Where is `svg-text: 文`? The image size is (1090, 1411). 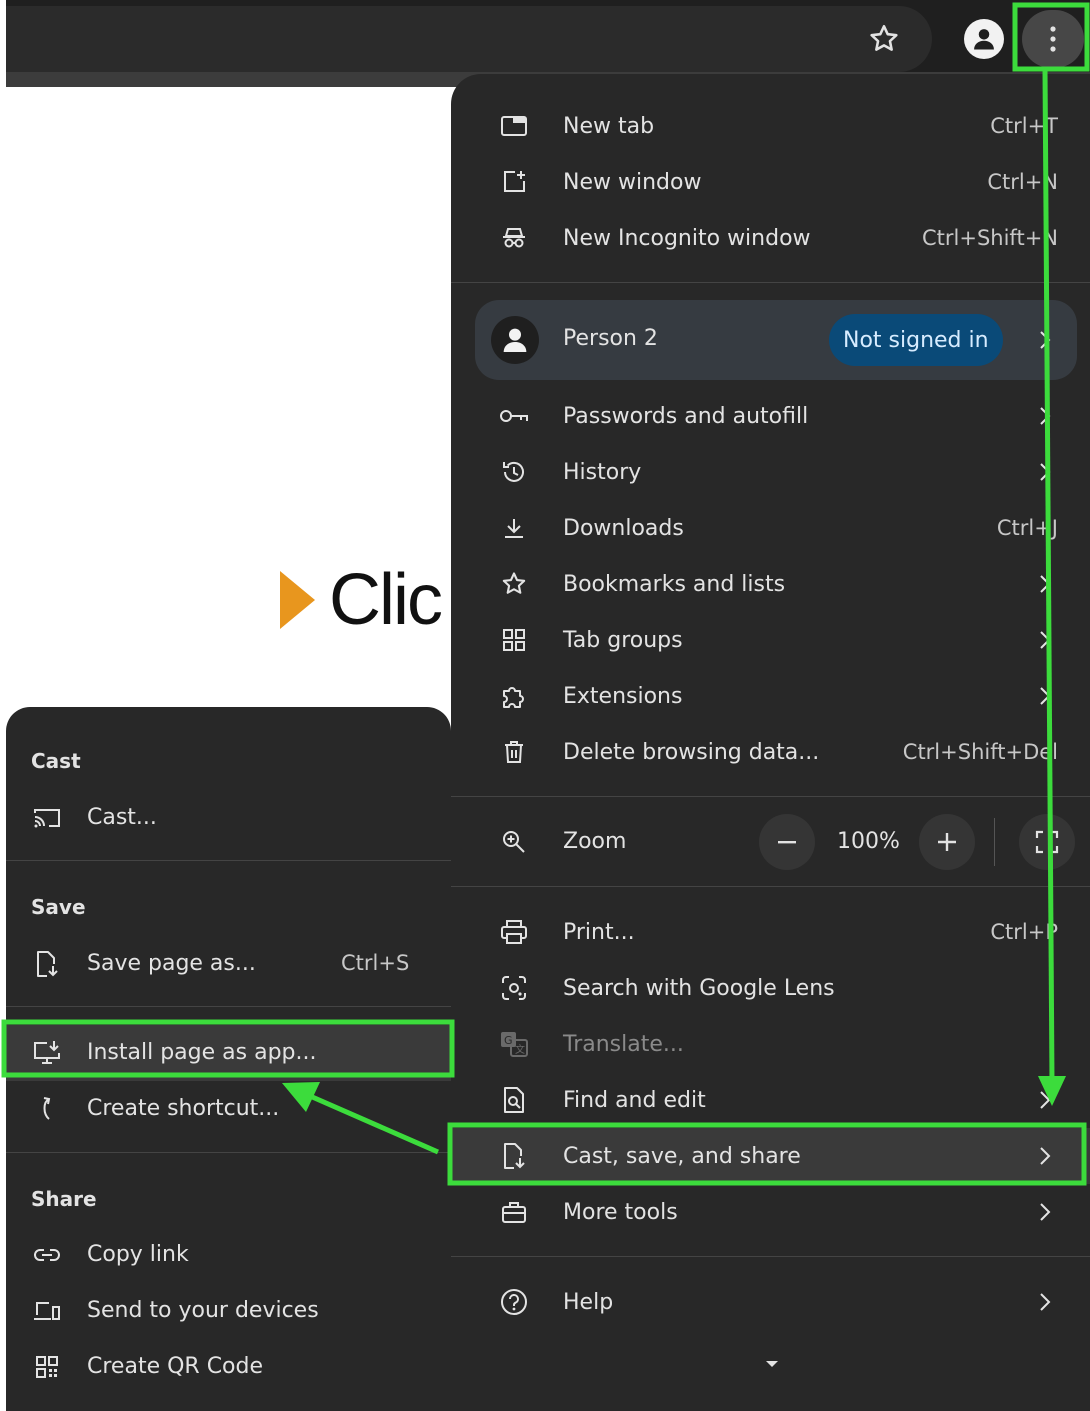 svg-text: 文 is located at coordinates (520, 1049).